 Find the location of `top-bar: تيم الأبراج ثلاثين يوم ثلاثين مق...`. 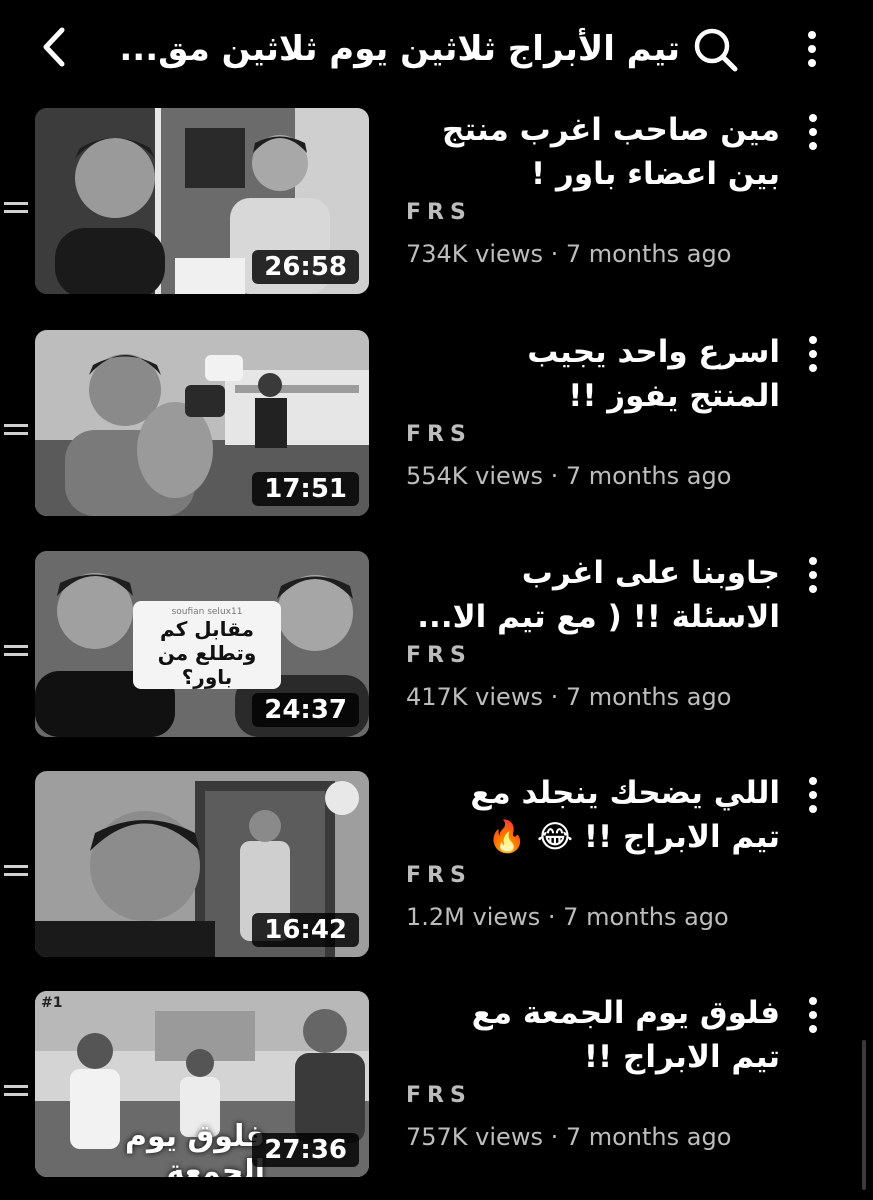

top-bar: تيم الأبراج ثلاثين يوم ثلاثين مق... is located at coordinates (436, 50).